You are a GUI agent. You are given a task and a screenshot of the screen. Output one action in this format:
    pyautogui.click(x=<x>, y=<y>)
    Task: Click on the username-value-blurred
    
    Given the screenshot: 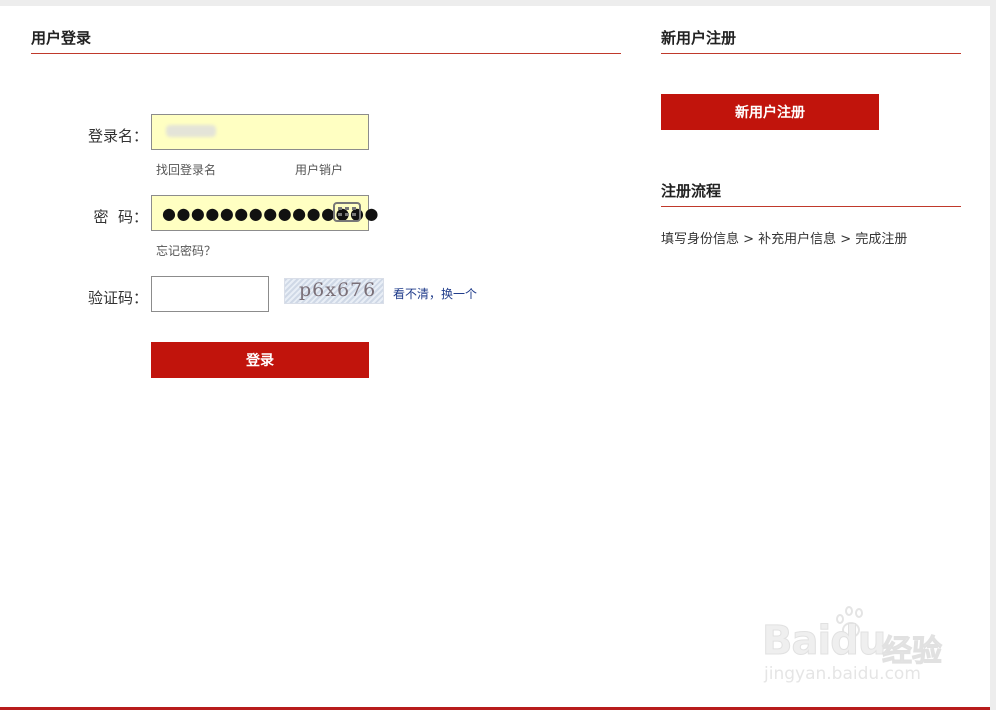 What is the action you would take?
    pyautogui.click(x=191, y=131)
    